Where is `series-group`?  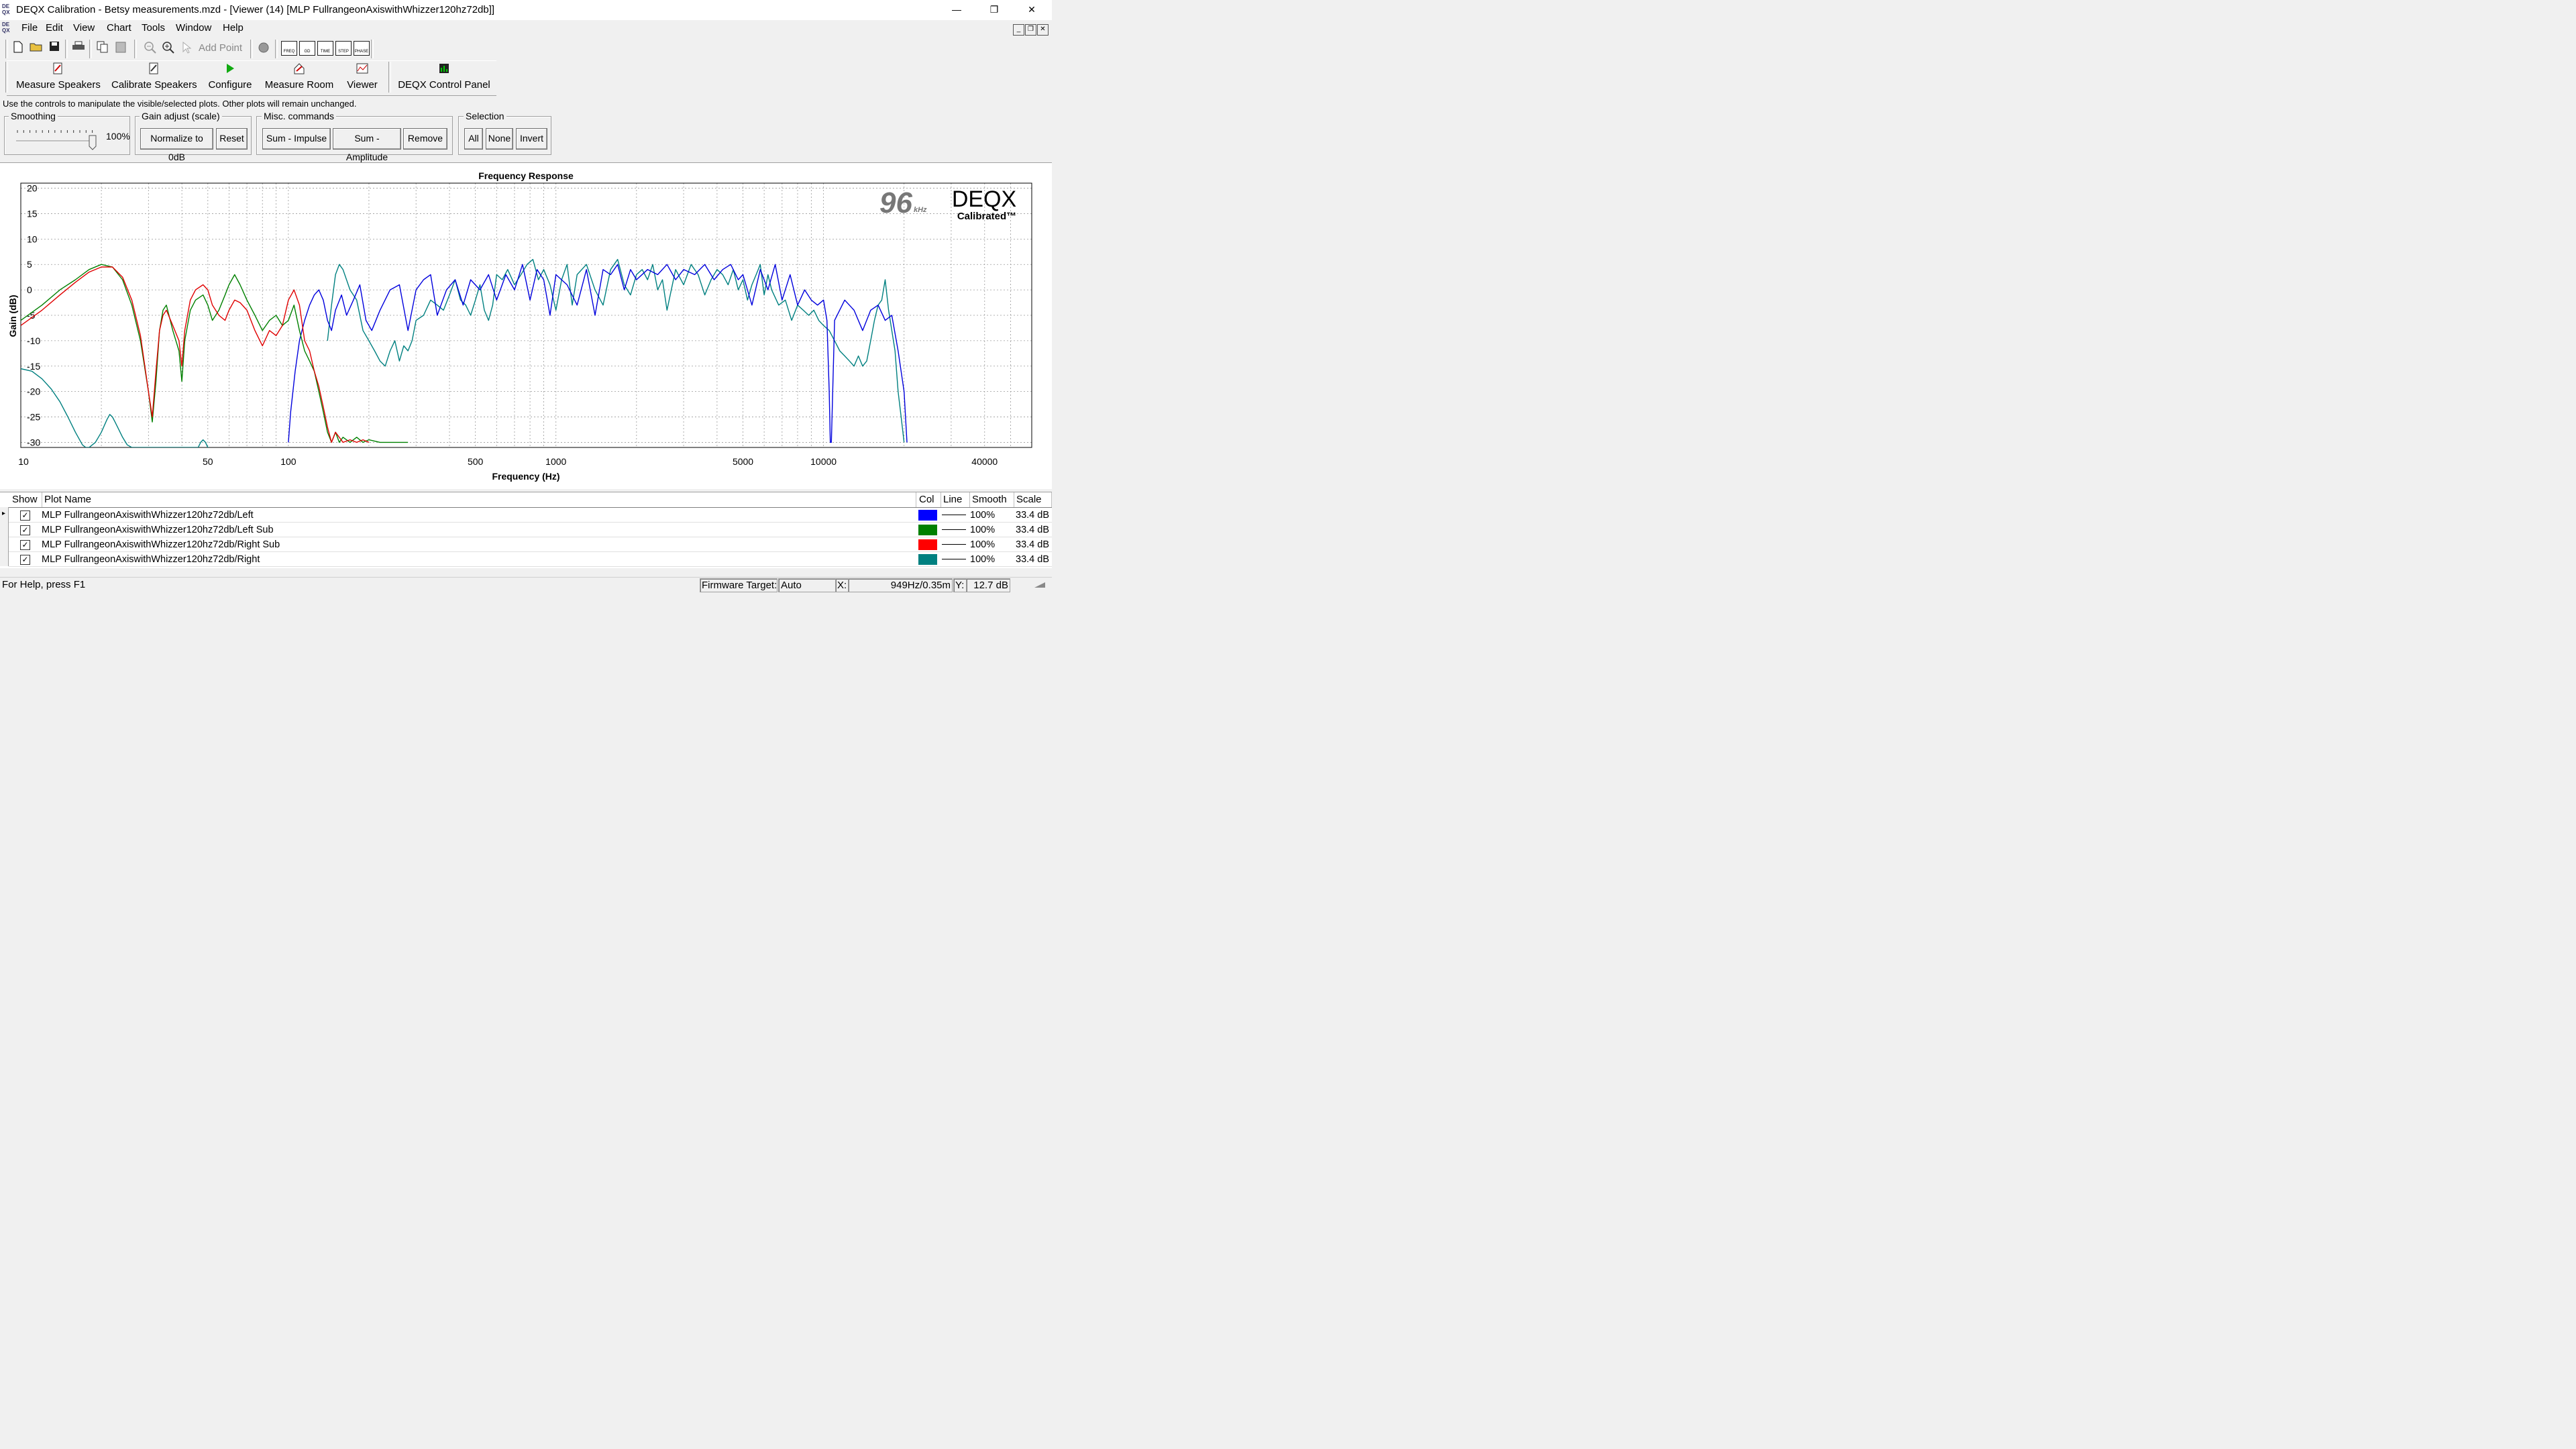 series-group is located at coordinates (464, 352).